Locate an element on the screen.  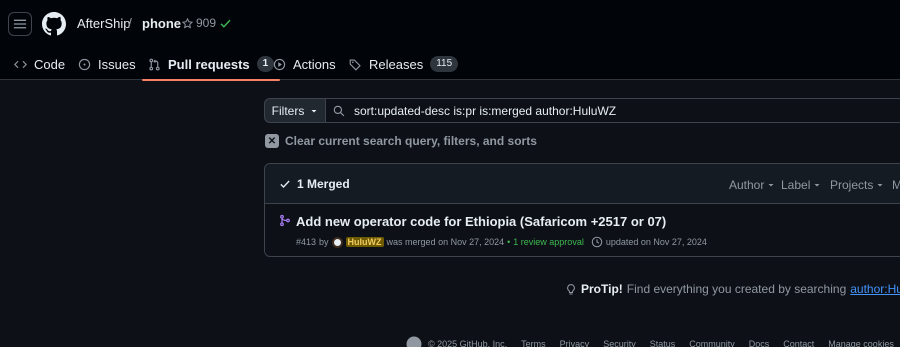
pr-updated-date: updated on Nov 27, 2024 is located at coordinates (656, 242).